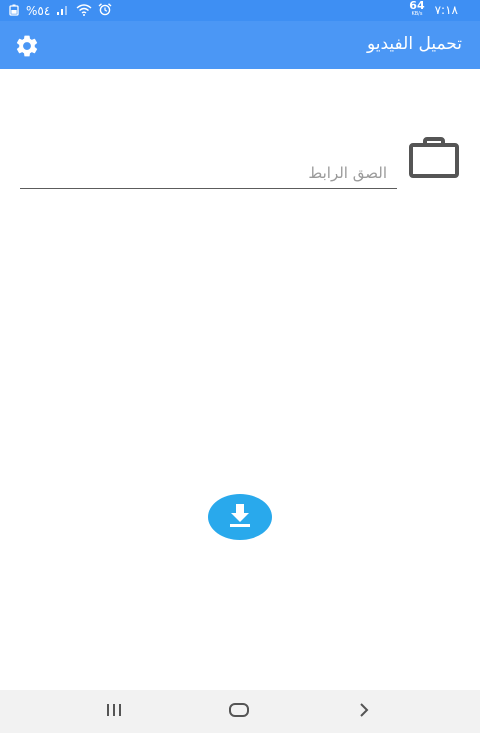  I want to click on status-right: 64 KB/s ٧:١٨, so click(433, 9).